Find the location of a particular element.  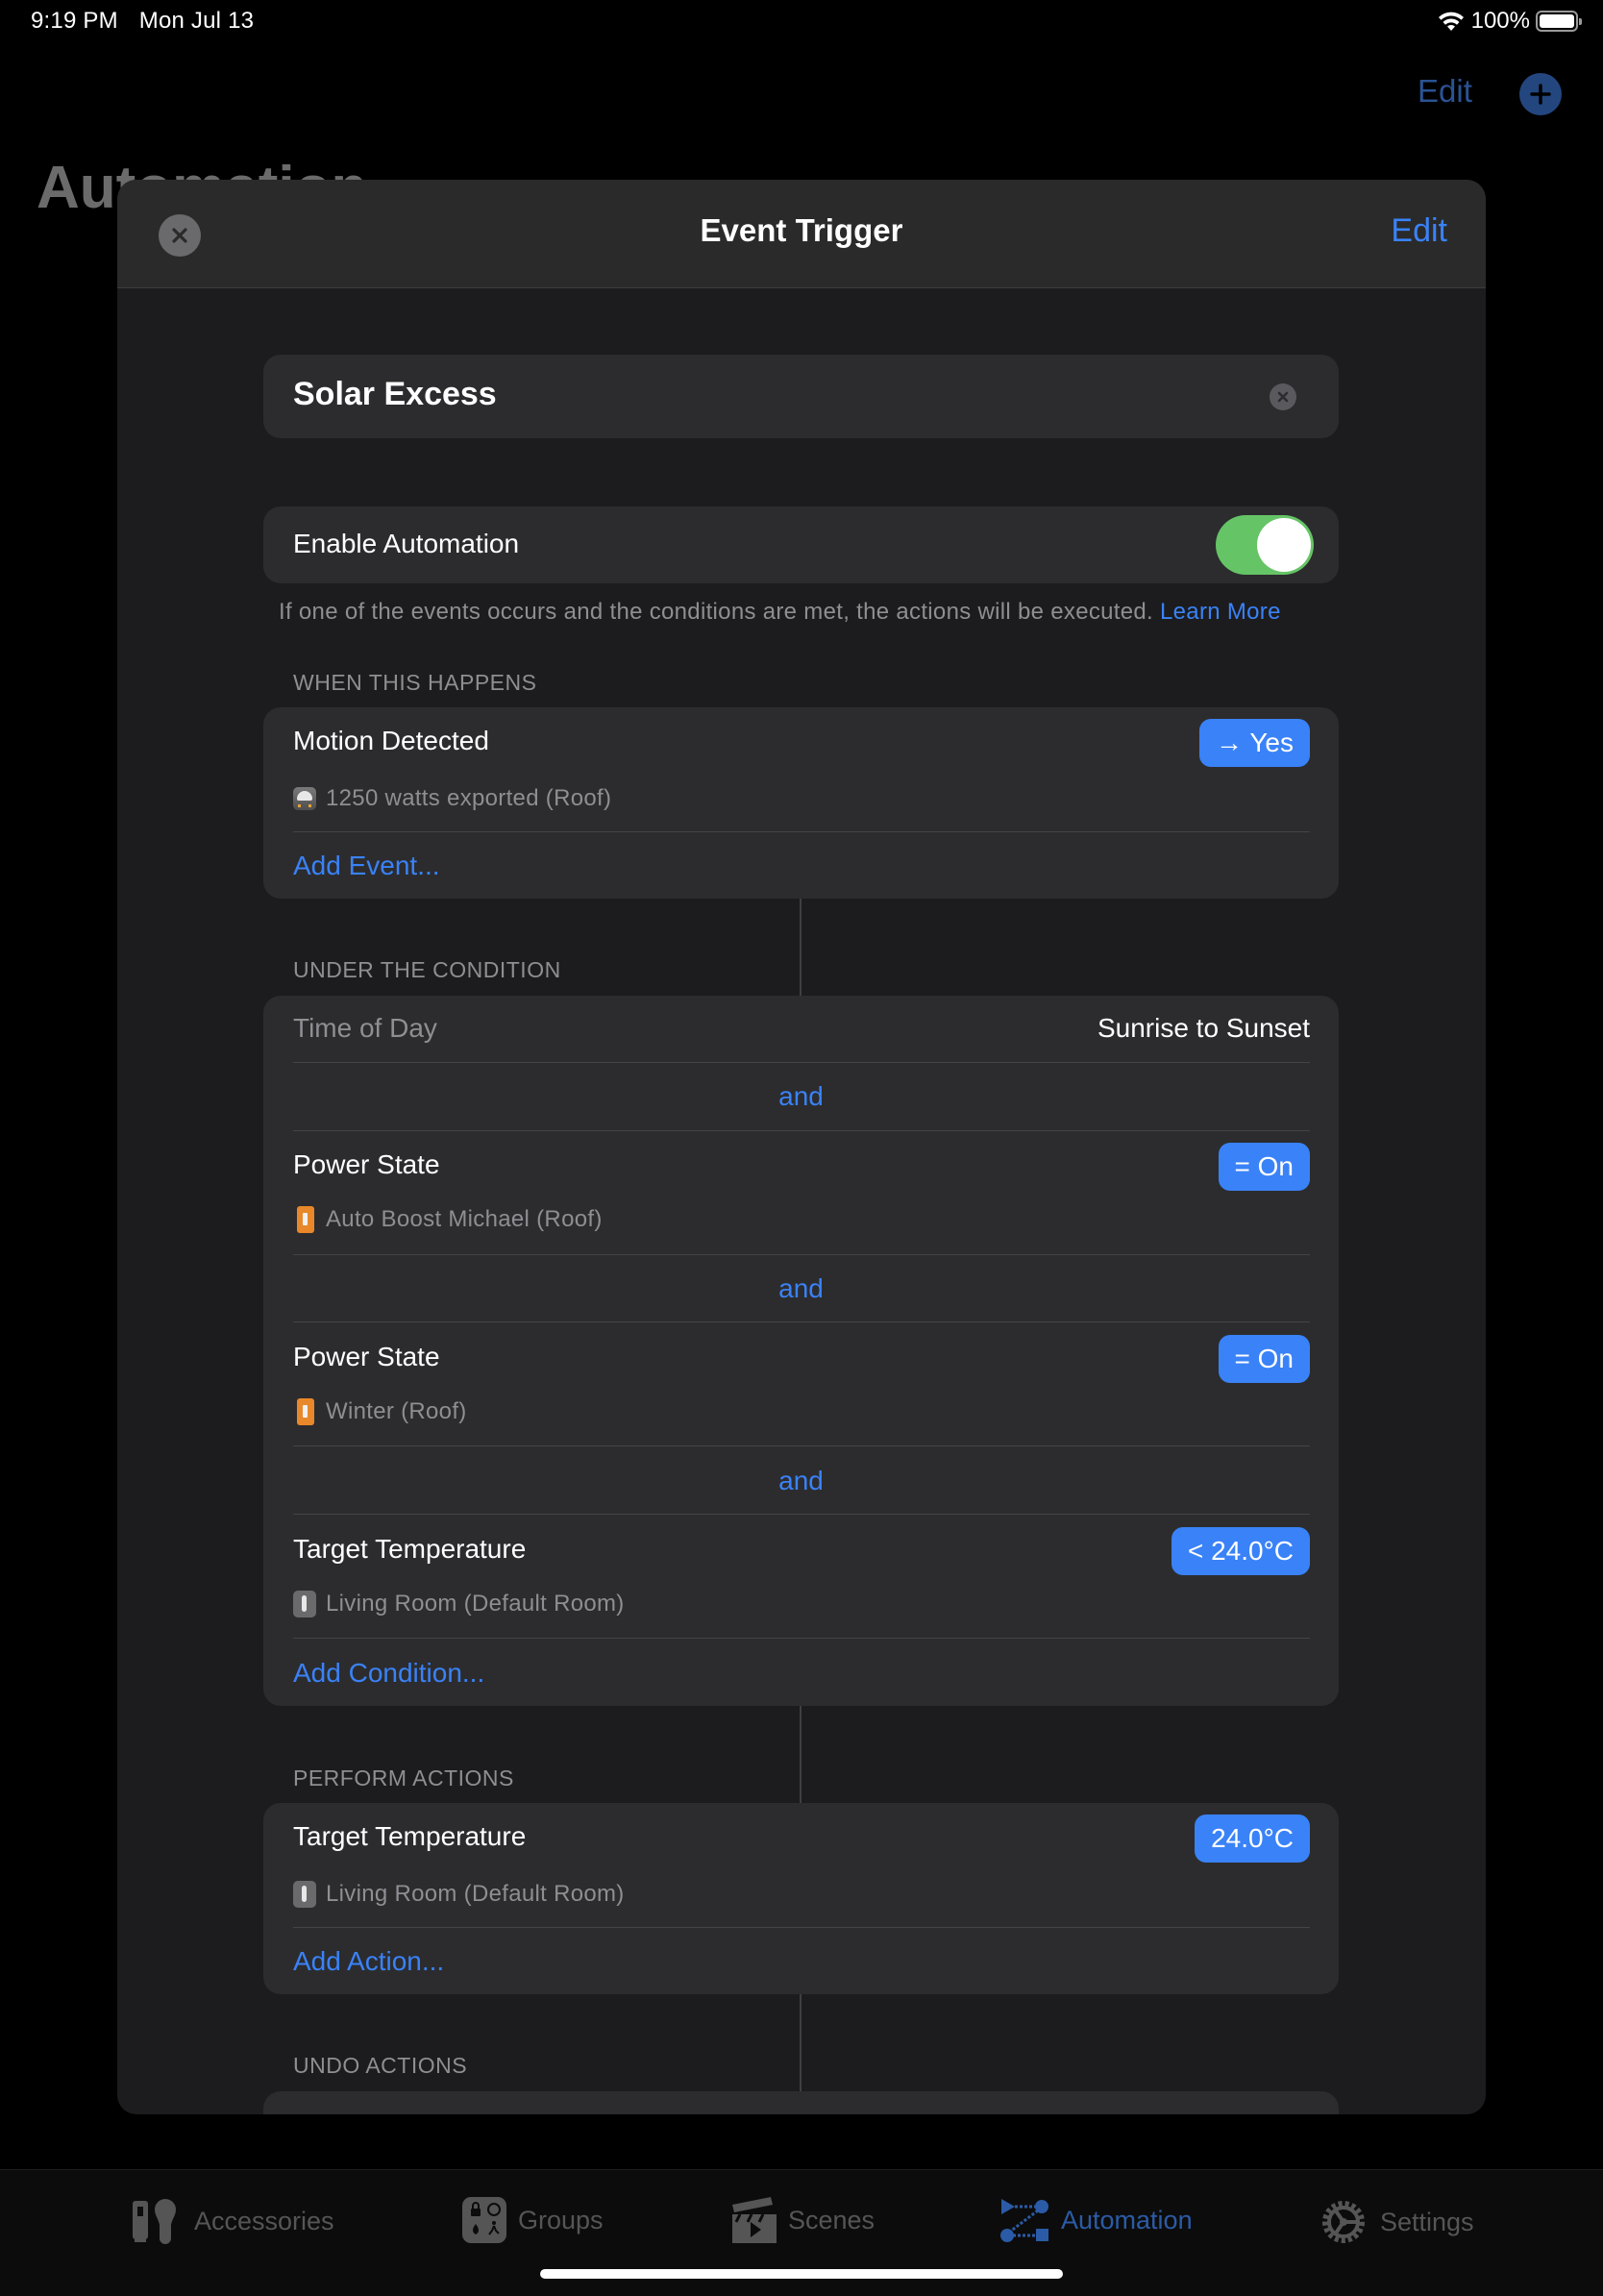

edit-button: Edit is located at coordinates (1419, 231).